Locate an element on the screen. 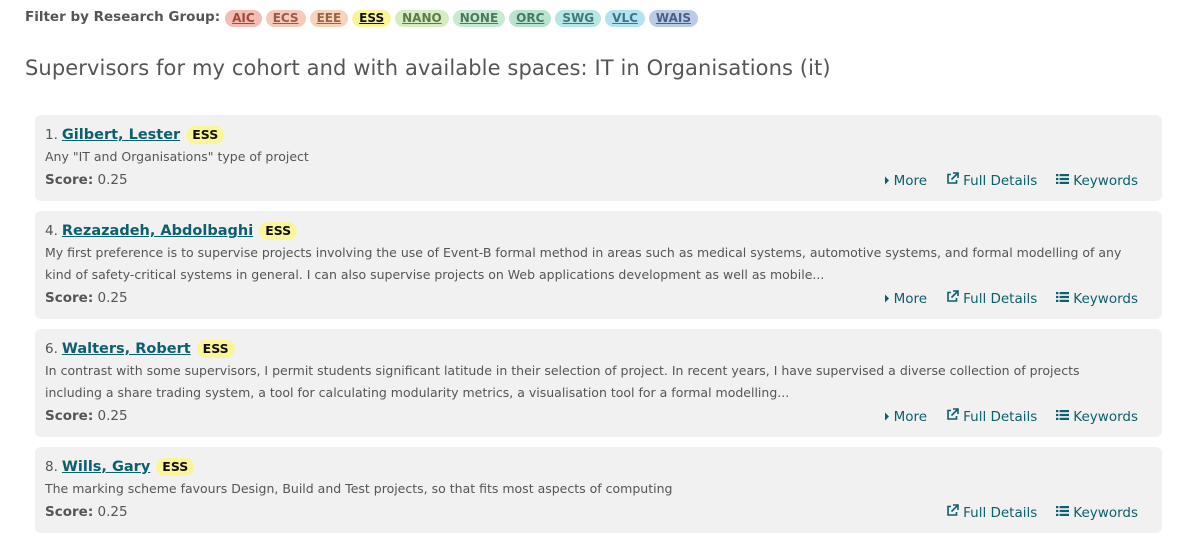  supervisor-name-link: Gilbert, Lester is located at coordinates (121, 135).